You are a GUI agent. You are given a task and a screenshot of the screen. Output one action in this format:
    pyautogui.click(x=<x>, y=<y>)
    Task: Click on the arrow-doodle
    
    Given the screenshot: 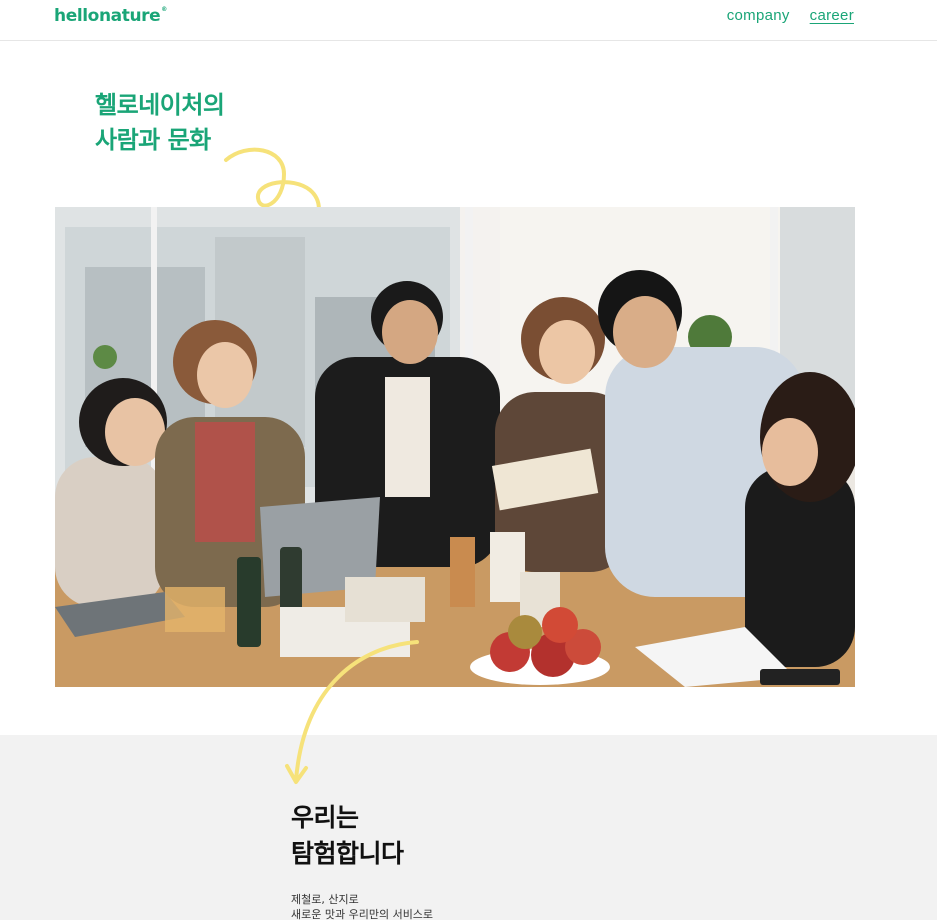 What is the action you would take?
    pyautogui.click(x=352, y=712)
    